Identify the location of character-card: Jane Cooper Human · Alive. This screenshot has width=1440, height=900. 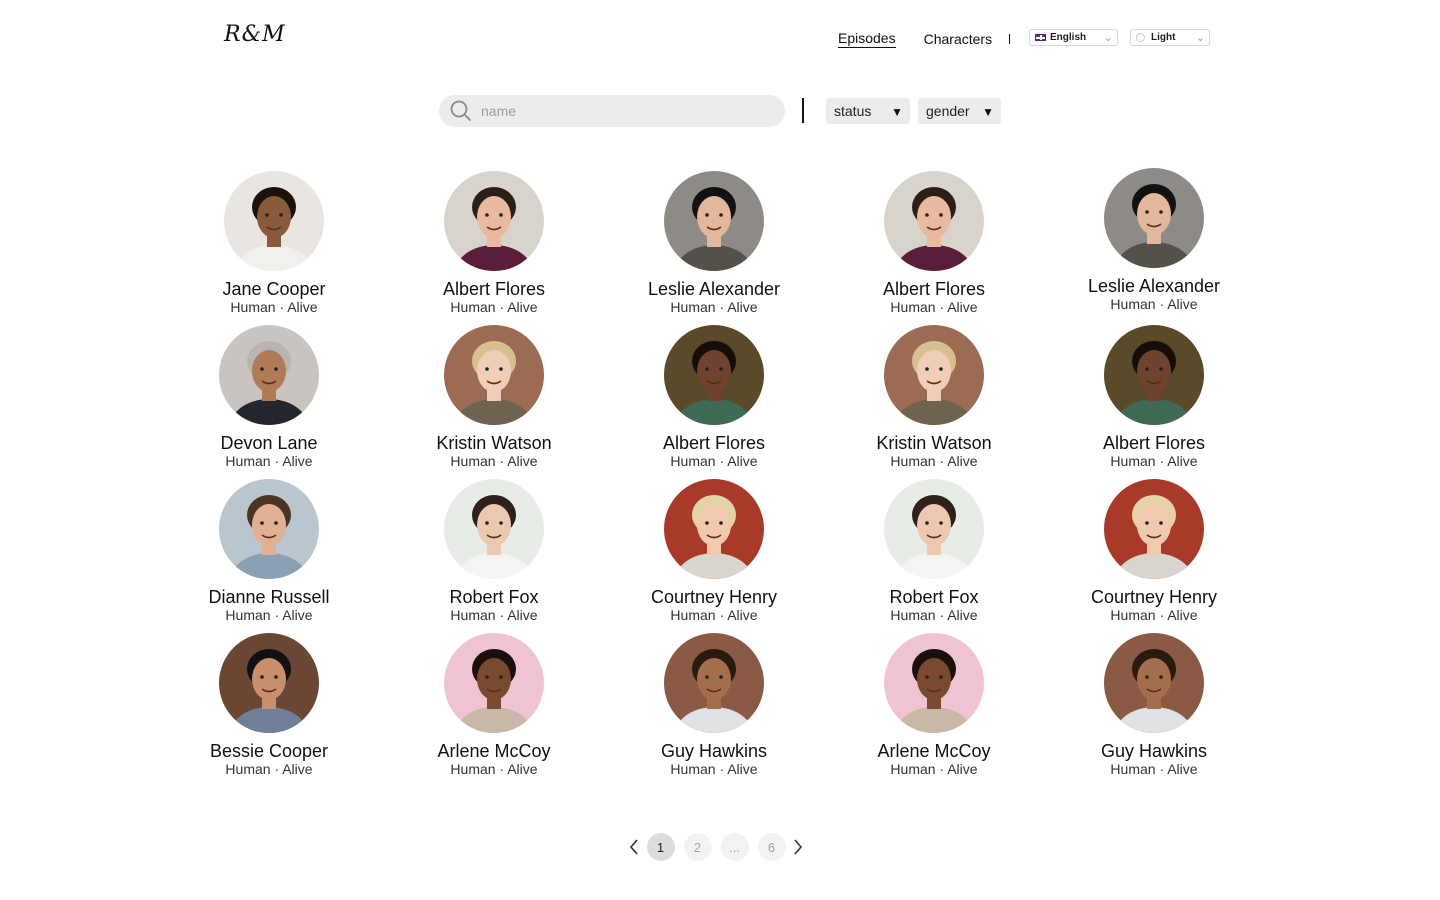
(274, 243).